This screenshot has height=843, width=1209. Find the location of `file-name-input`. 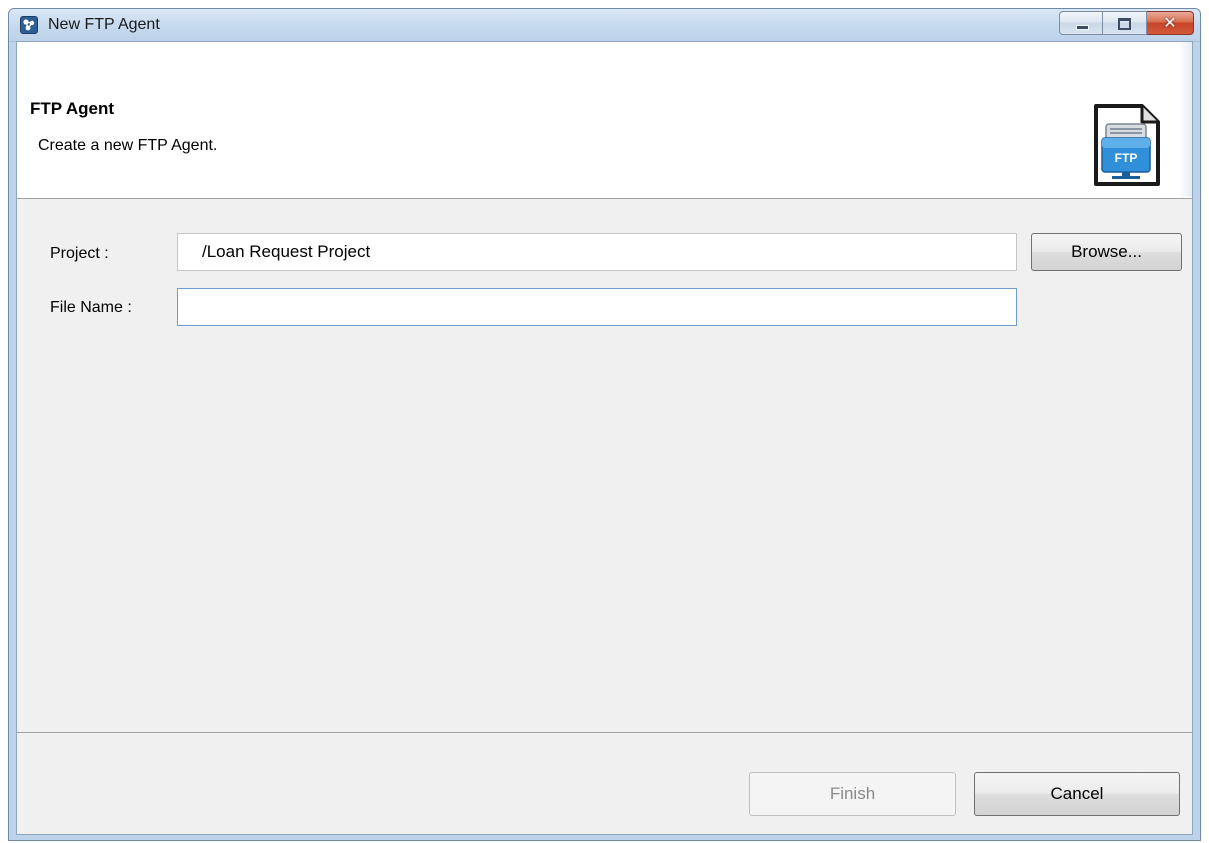

file-name-input is located at coordinates (597, 307).